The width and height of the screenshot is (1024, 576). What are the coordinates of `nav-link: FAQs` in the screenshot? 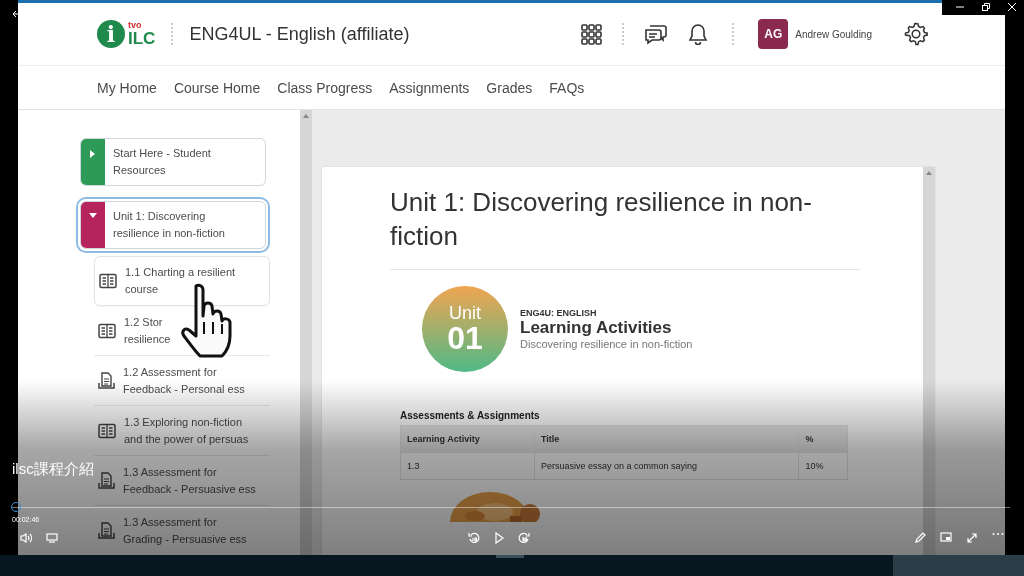 It's located at (567, 87).